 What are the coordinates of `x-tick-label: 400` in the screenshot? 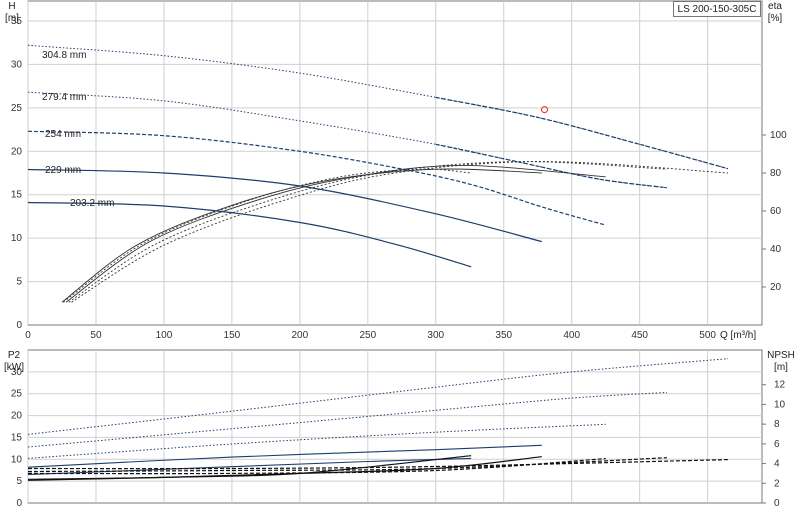 It's located at (571, 335).